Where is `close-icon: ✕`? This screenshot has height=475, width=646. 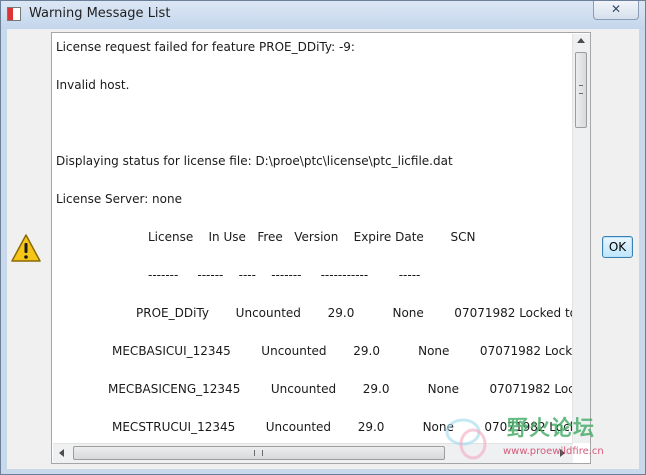
close-icon: ✕ is located at coordinates (616, 9).